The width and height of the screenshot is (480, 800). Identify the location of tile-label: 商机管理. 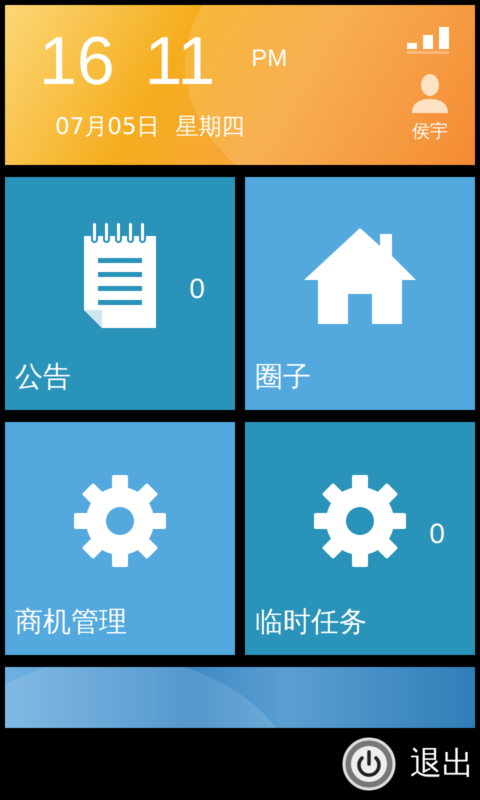
(71, 622).